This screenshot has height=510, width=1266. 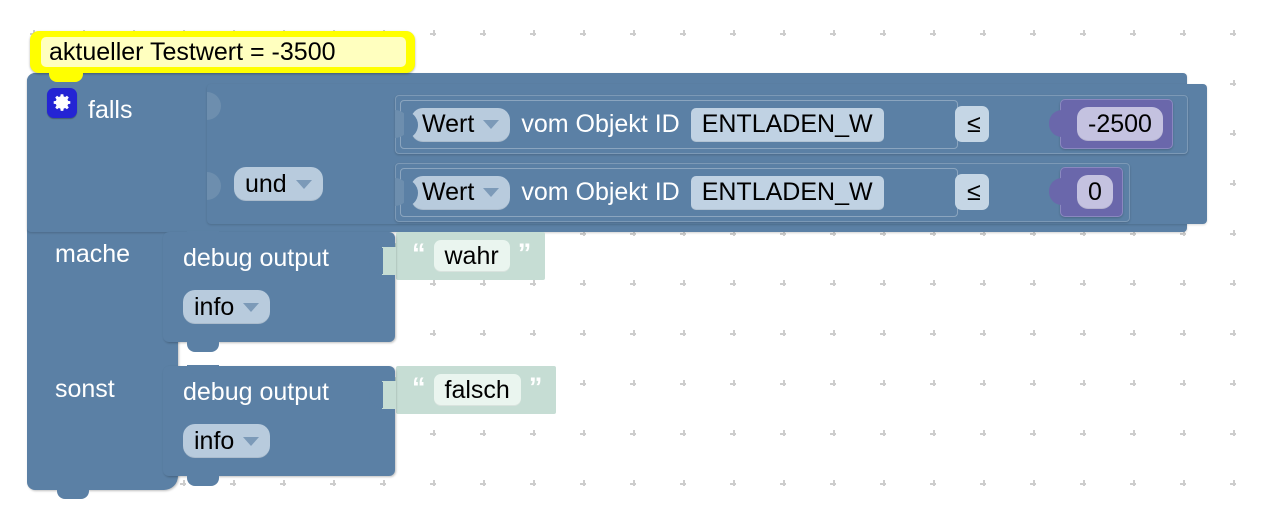 What do you see at coordinates (214, 306) in the screenshot?
I see `debug-level-label-1: info` at bounding box center [214, 306].